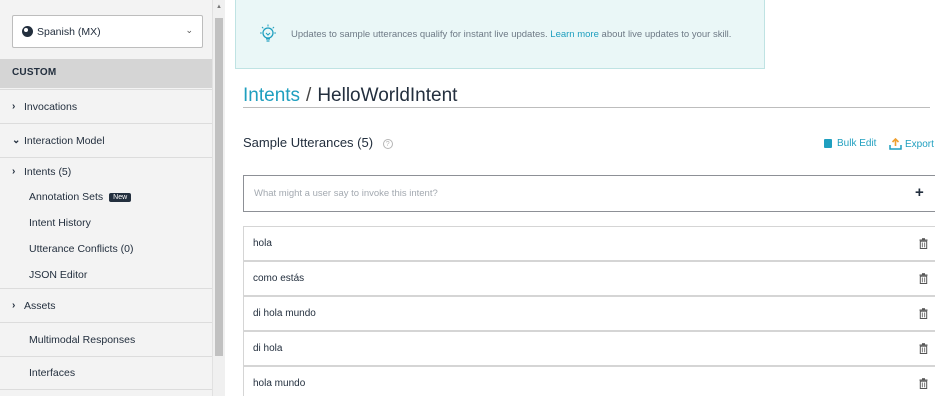 The width and height of the screenshot is (935, 396). Describe the element at coordinates (589, 381) in the screenshot. I see `utterance-row: hola mundo` at that location.